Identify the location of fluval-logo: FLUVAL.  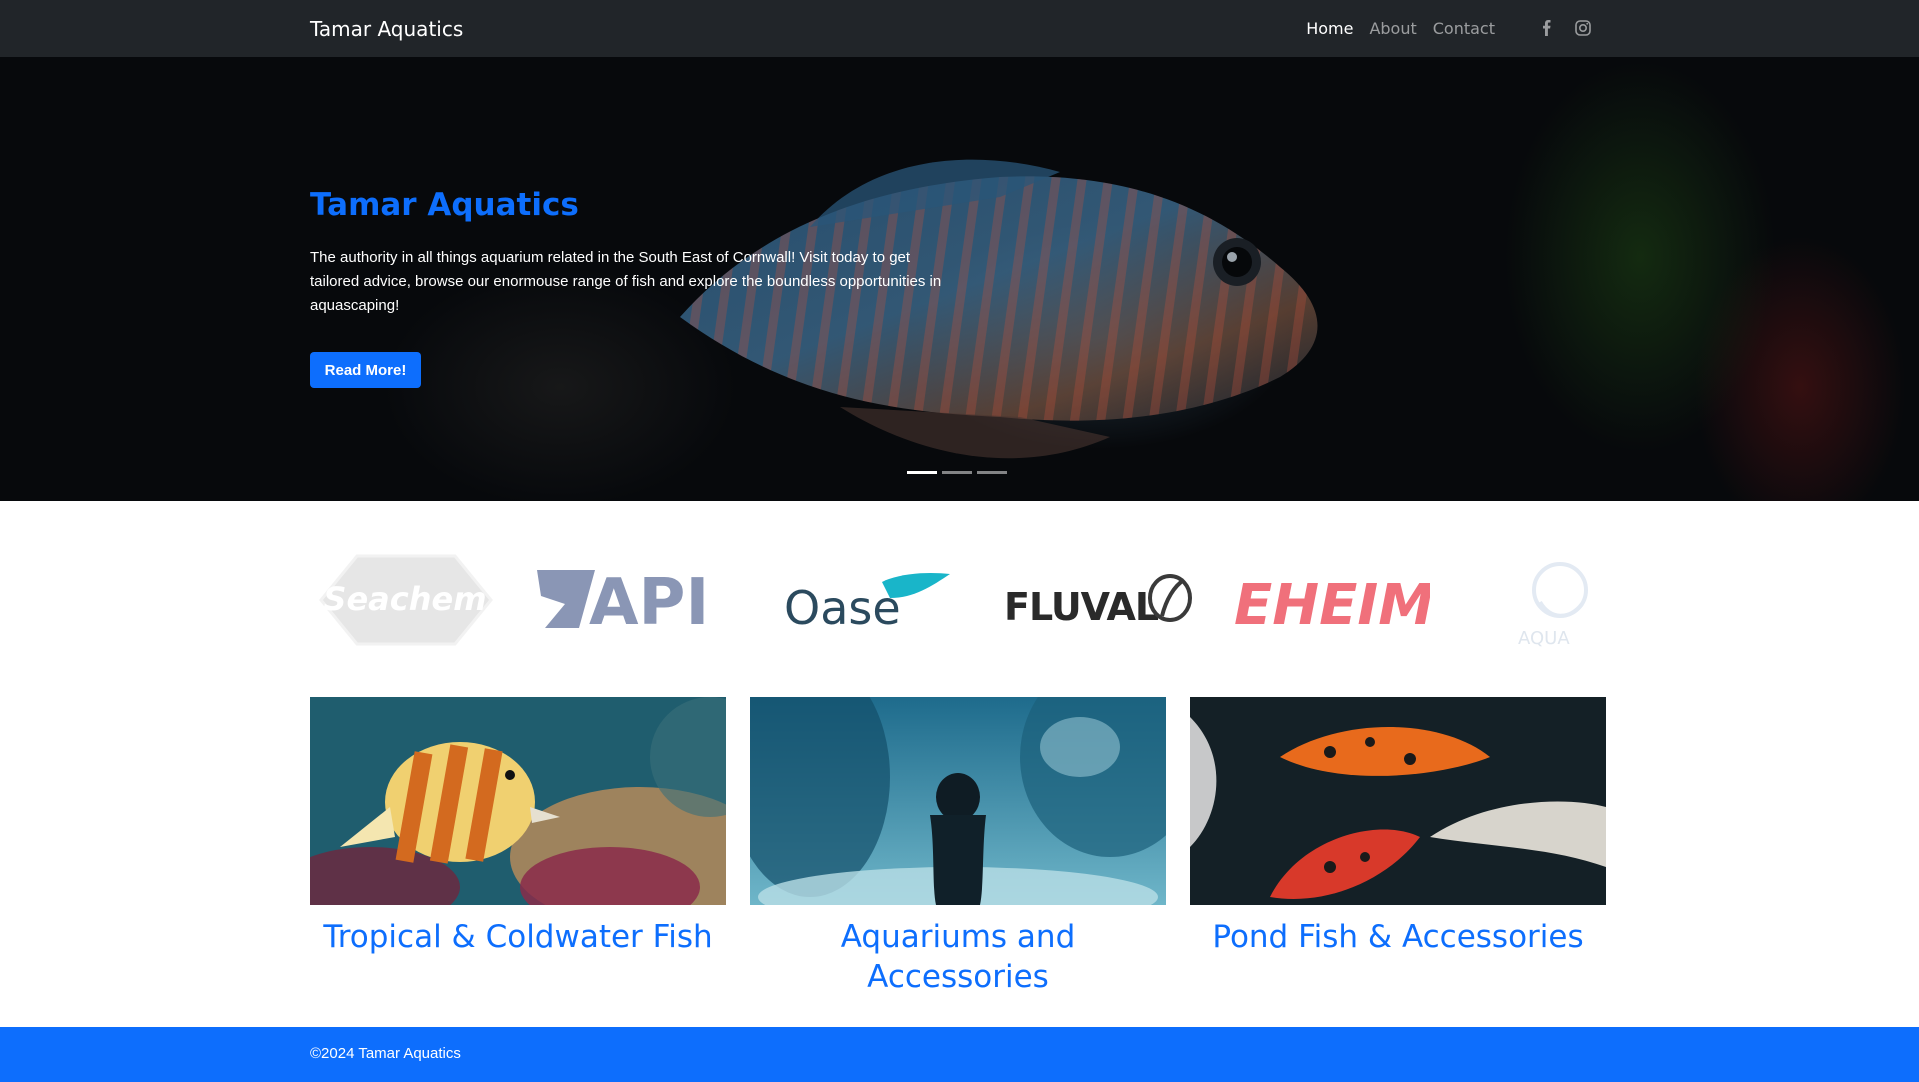
(1098, 601).